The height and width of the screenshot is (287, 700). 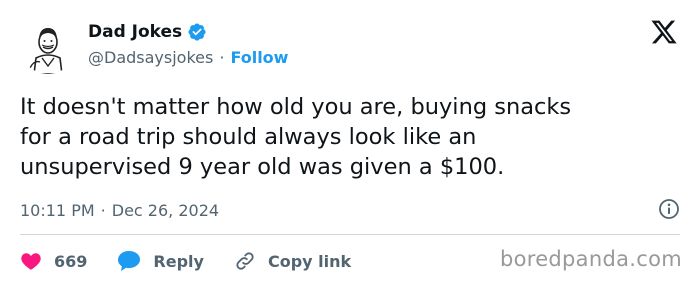 What do you see at coordinates (197, 32) in the screenshot?
I see `verified-badge-icon` at bounding box center [197, 32].